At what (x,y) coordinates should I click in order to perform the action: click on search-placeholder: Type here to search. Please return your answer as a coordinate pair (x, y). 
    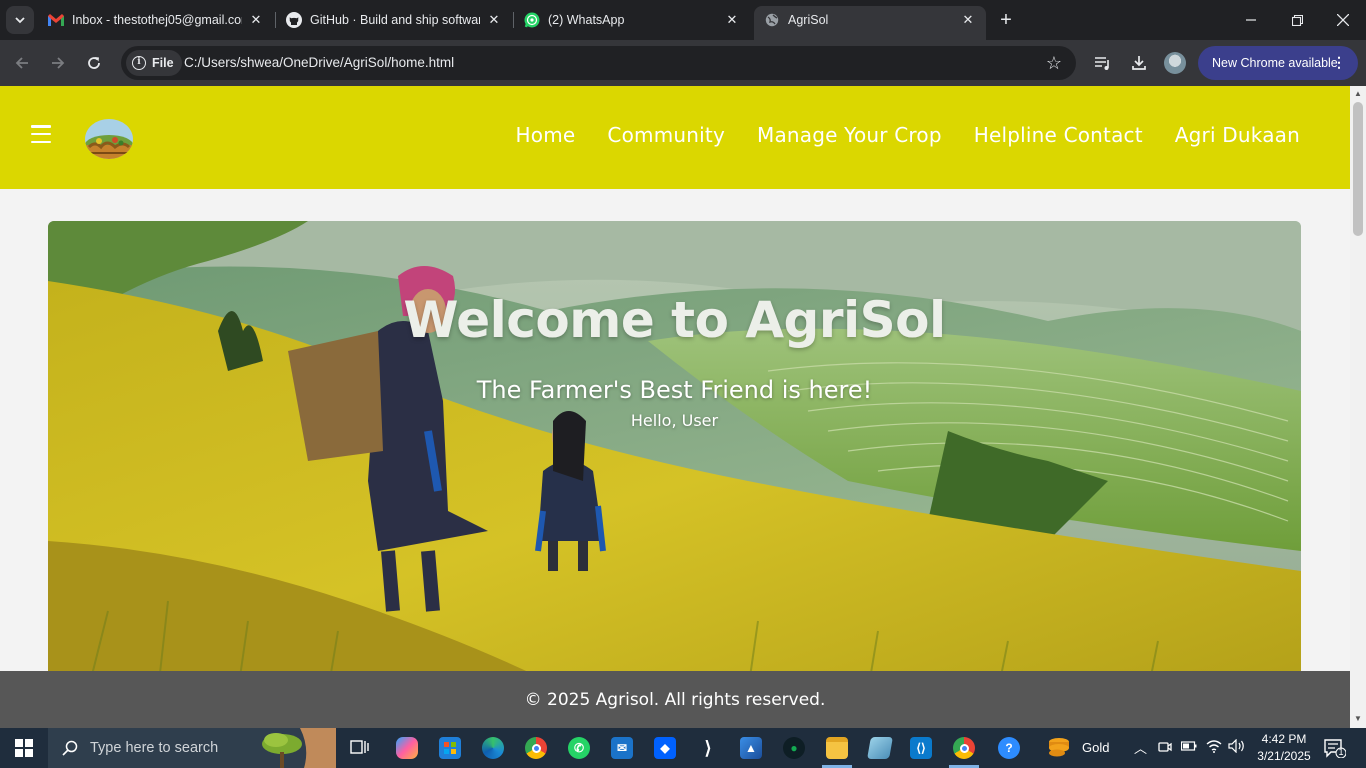
    Looking at the image, I should click on (154, 748).